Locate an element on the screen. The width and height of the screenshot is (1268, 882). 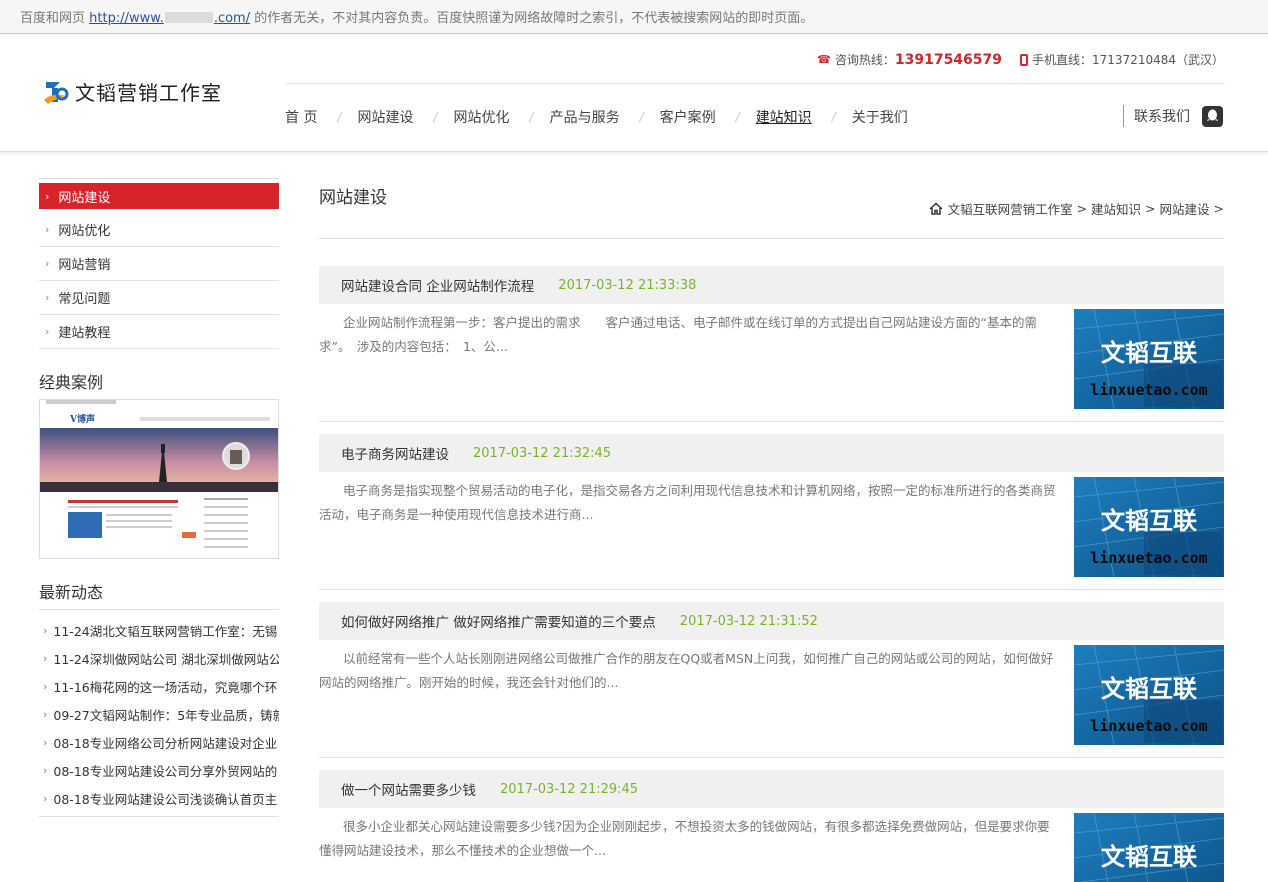
breadcrumb-current: 网站建设 is located at coordinates (1185, 208).